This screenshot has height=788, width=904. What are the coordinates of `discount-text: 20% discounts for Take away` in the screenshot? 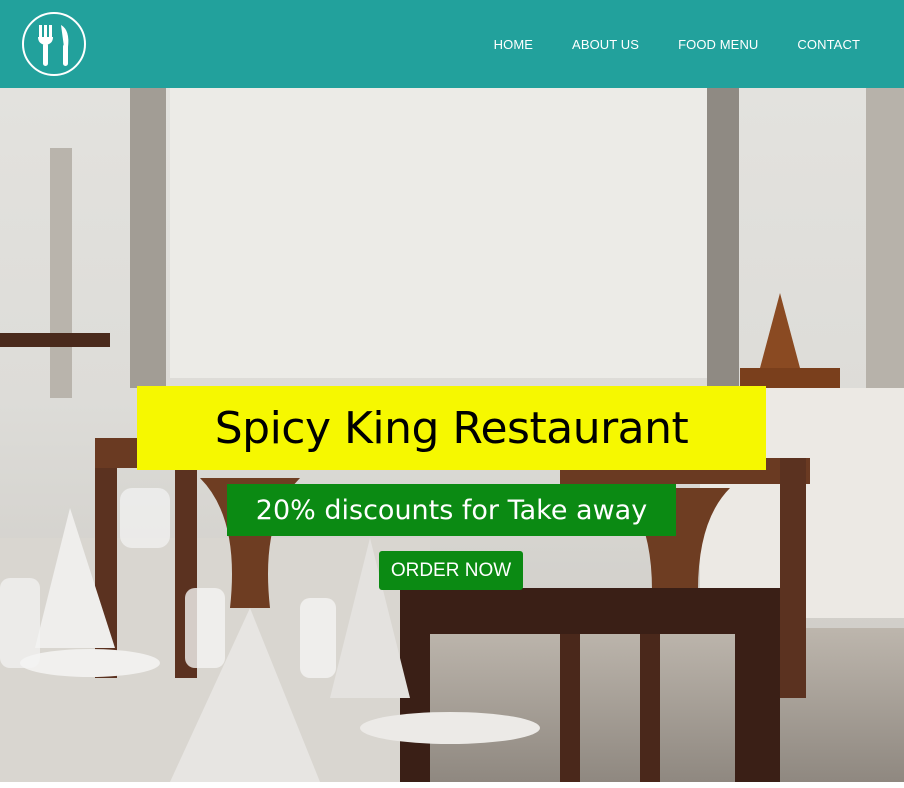 It's located at (451, 510).